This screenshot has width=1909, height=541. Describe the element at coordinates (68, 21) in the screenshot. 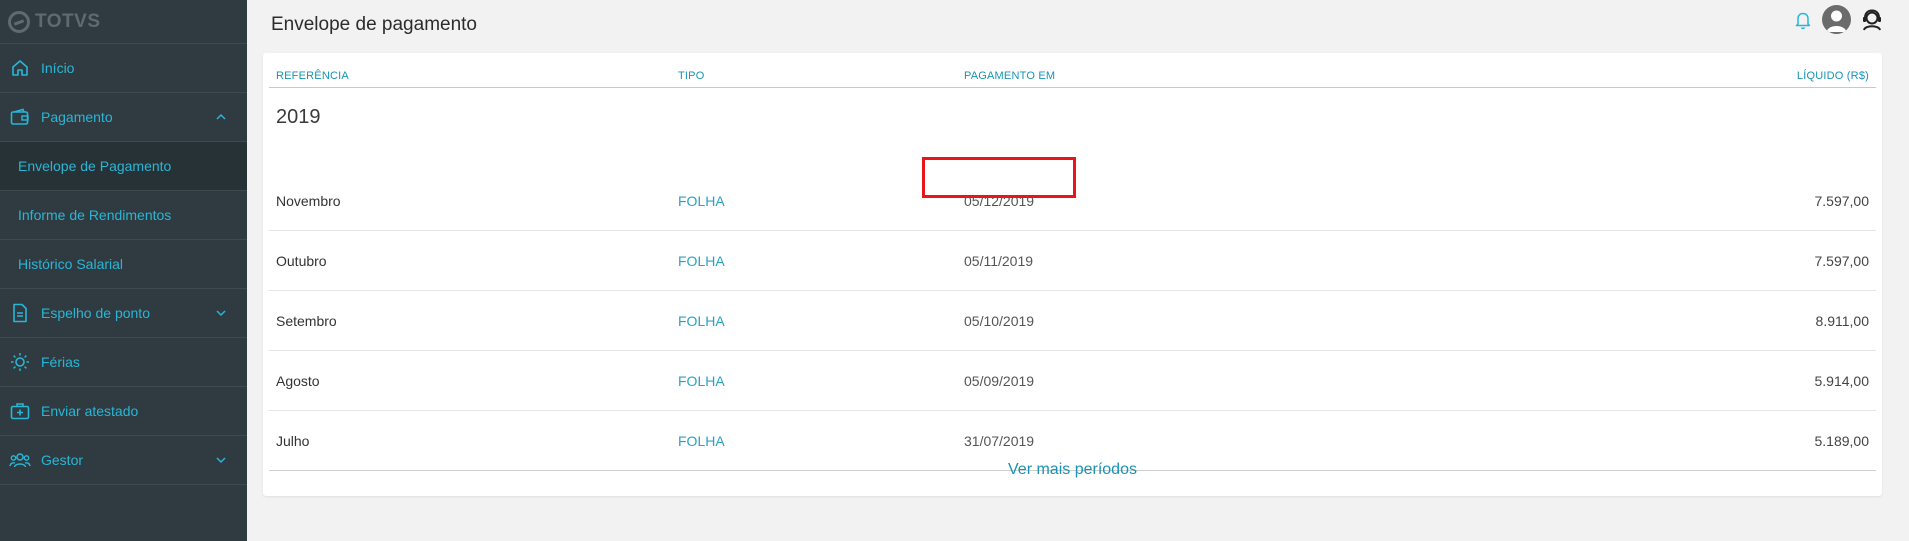

I see `brand-name: TOTVS` at that location.